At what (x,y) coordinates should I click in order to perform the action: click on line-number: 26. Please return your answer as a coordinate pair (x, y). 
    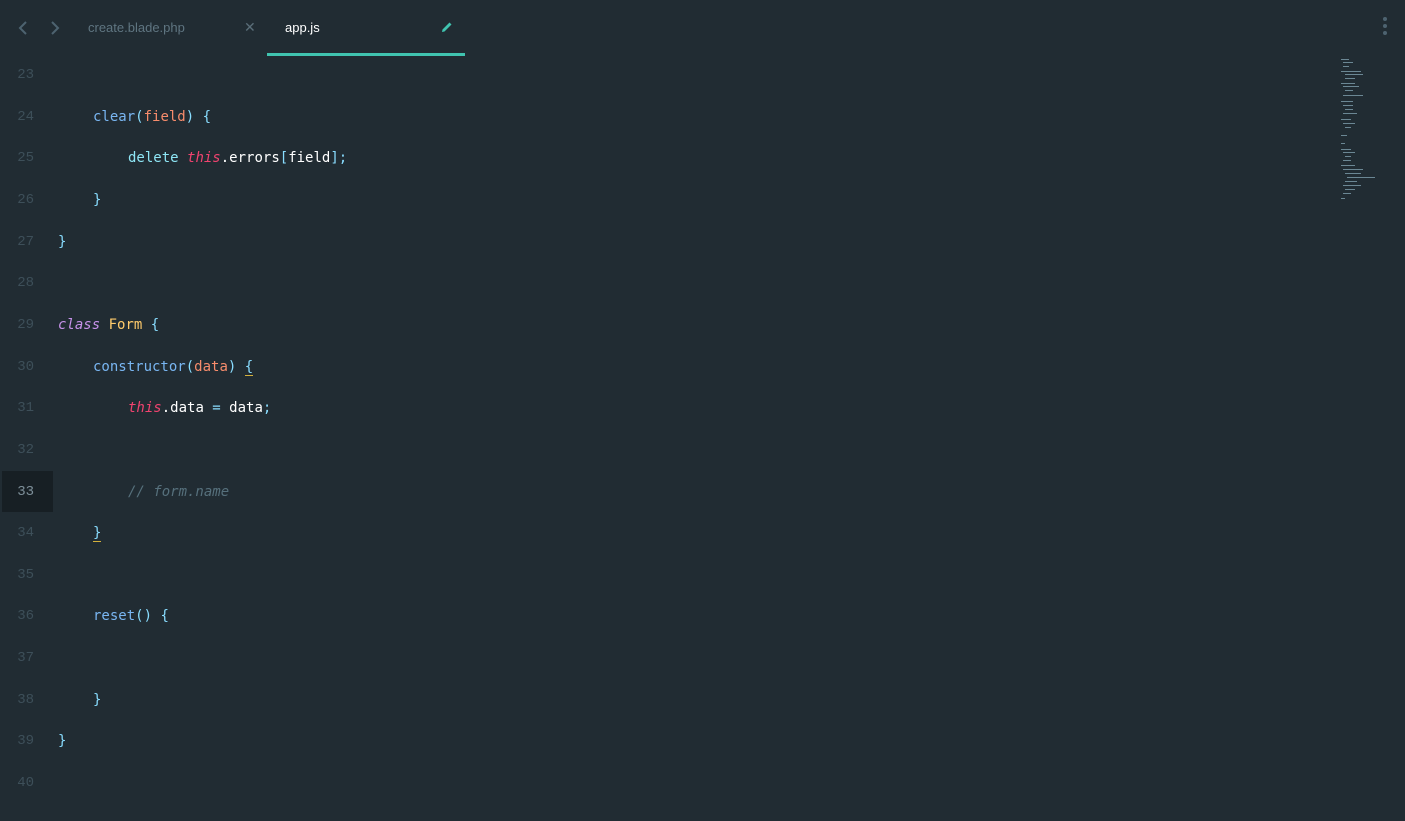
    Looking at the image, I should click on (25, 199).